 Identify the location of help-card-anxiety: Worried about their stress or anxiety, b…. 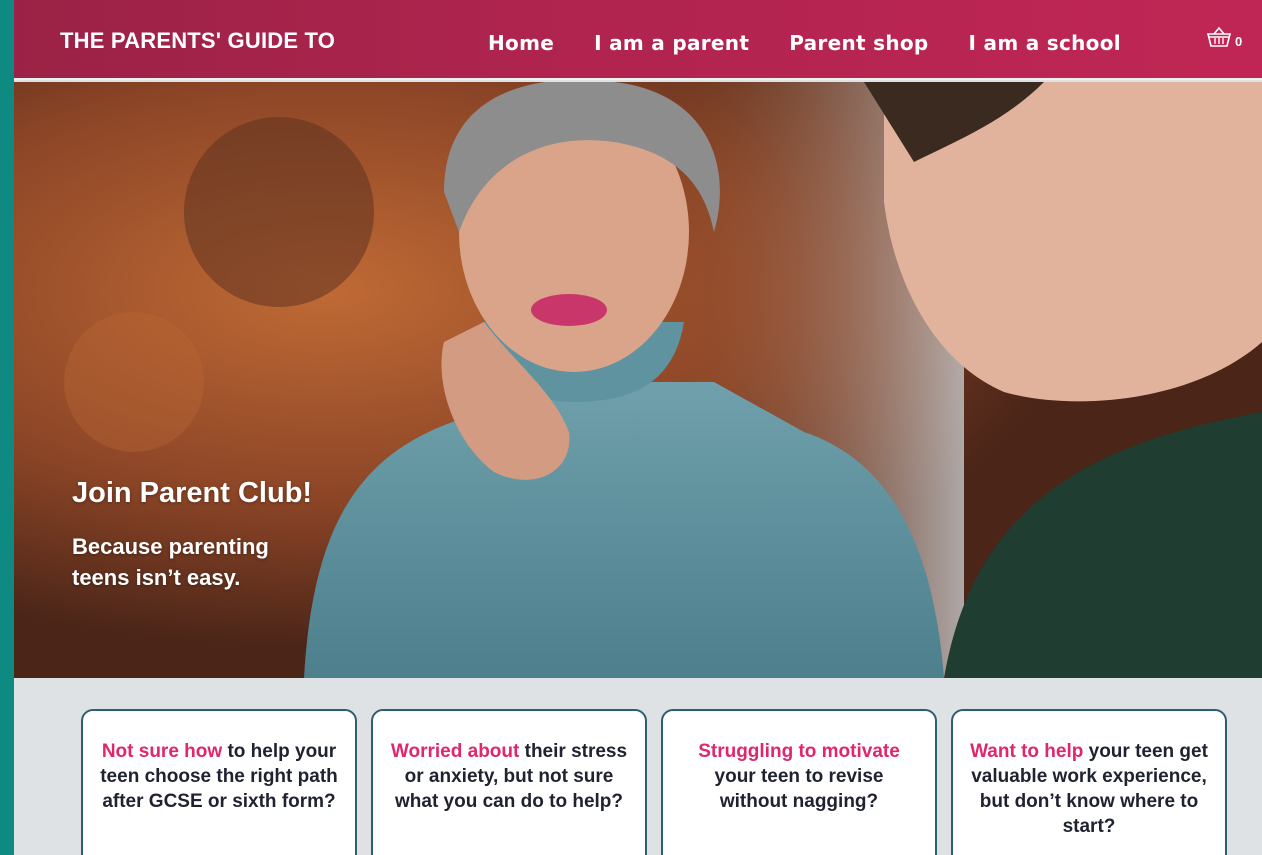
(509, 782).